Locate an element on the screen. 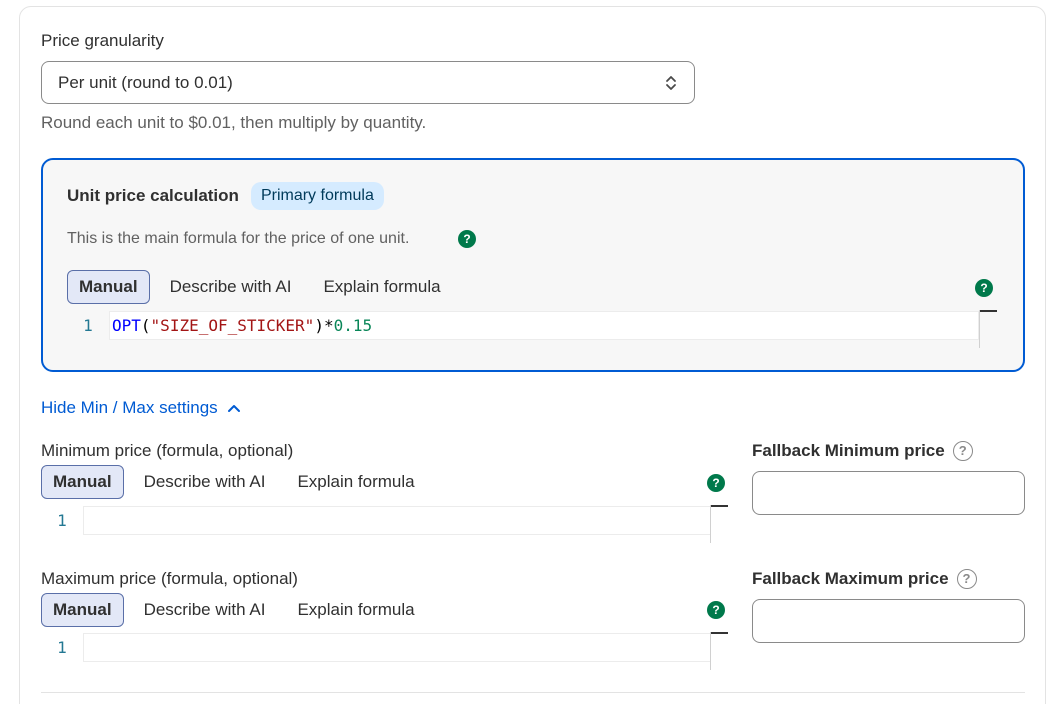  fallback-min-price-text: Fallback Minimum price is located at coordinates (848, 450).